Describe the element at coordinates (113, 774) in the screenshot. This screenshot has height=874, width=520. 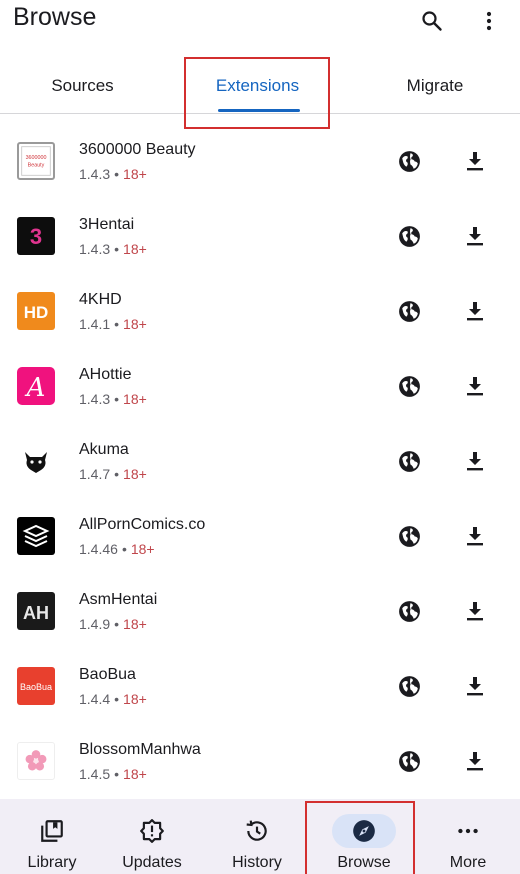
I see `extension-meta: 1.4.5 • 18+` at that location.